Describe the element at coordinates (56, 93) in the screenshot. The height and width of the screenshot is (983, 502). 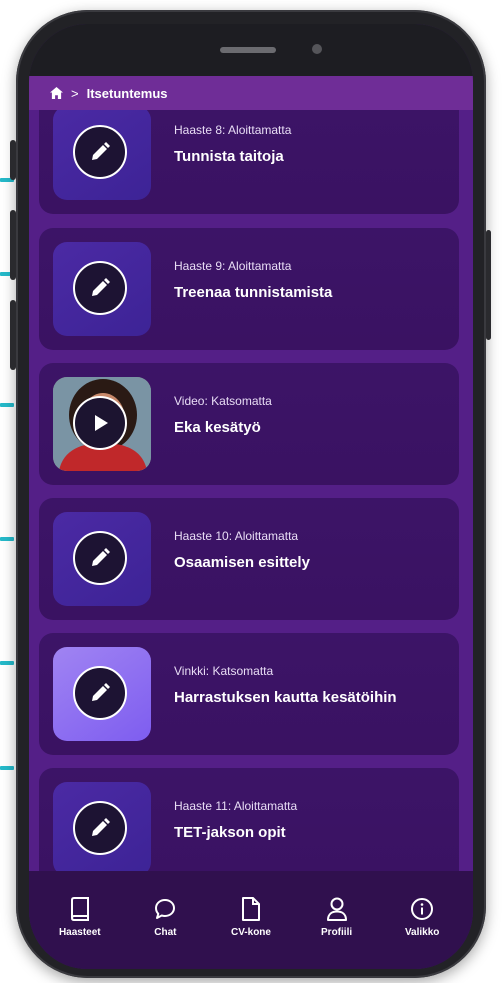
I see `home-icon` at that location.